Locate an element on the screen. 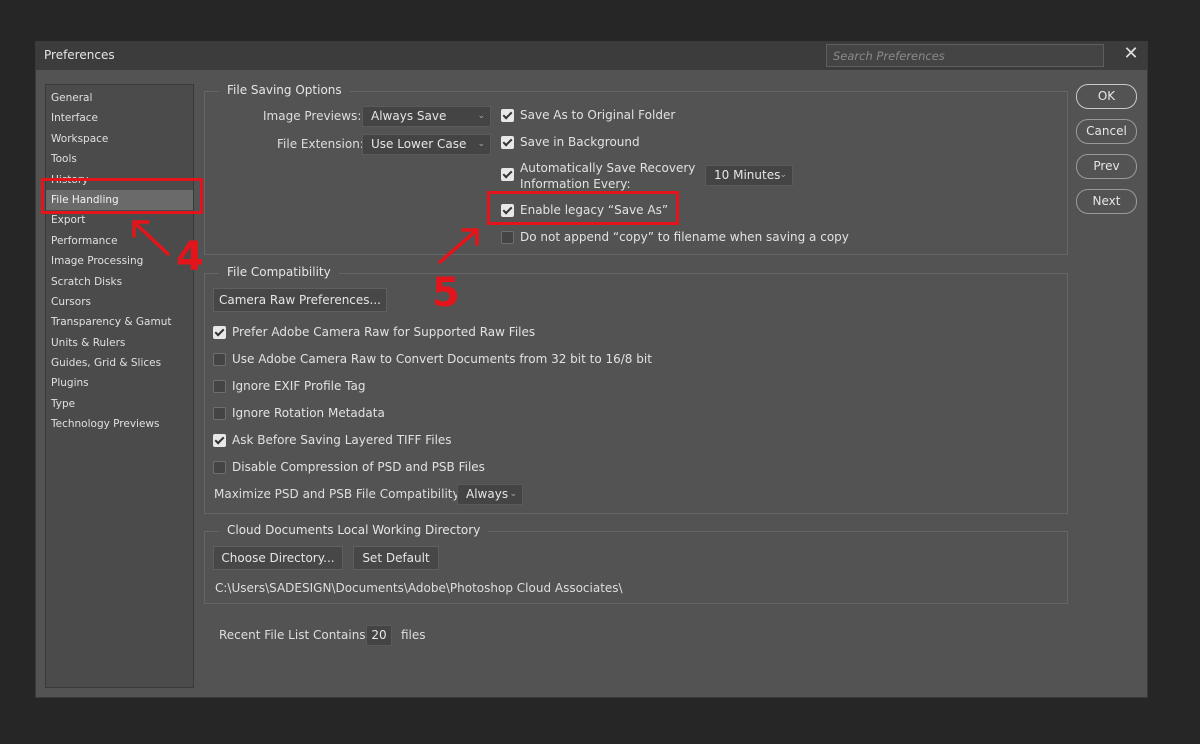 Image resolution: width=1200 pixels, height=744 pixels. cancel-button: Cancel is located at coordinates (1106, 131).